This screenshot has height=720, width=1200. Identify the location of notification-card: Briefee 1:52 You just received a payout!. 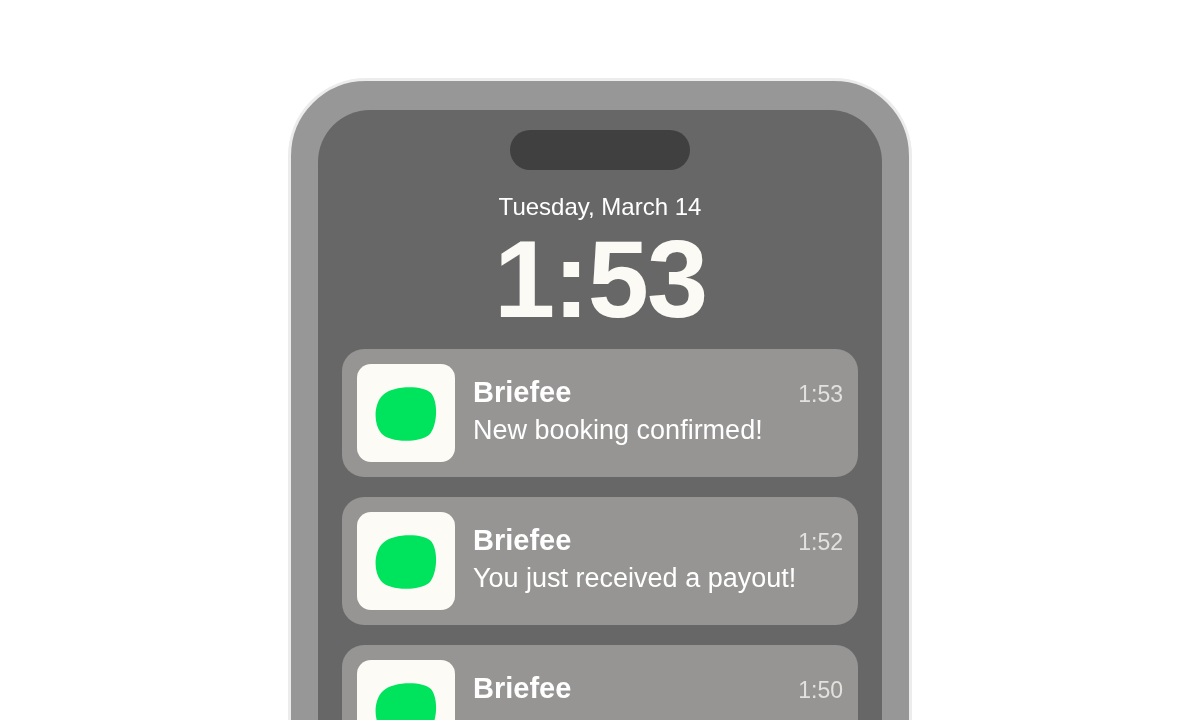
(600, 561).